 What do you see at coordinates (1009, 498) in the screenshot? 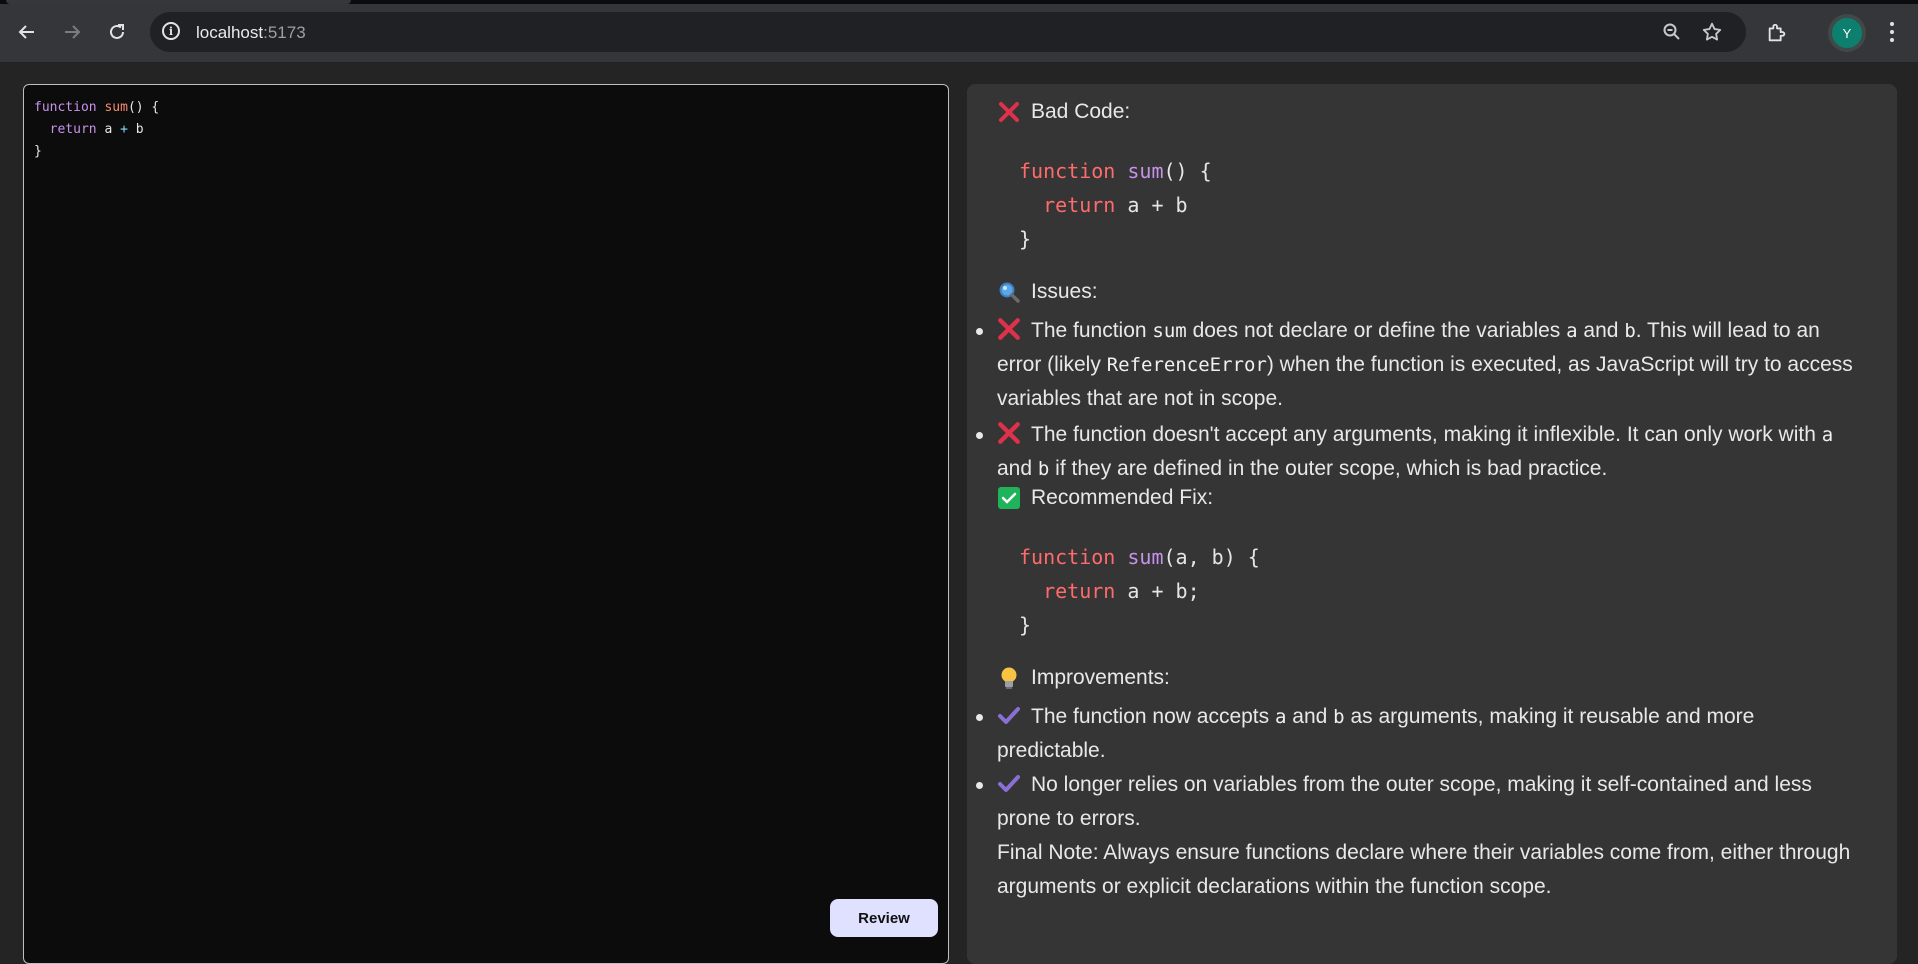
I see `check-box-icon` at bounding box center [1009, 498].